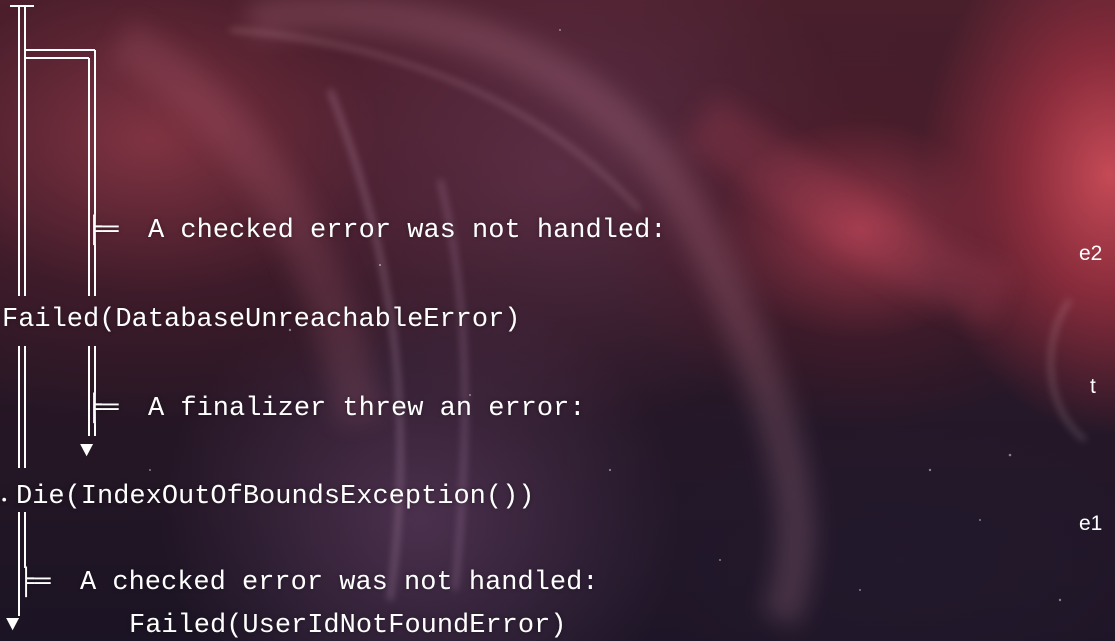  I want to click on side-label-t: t, so click(1093, 386).